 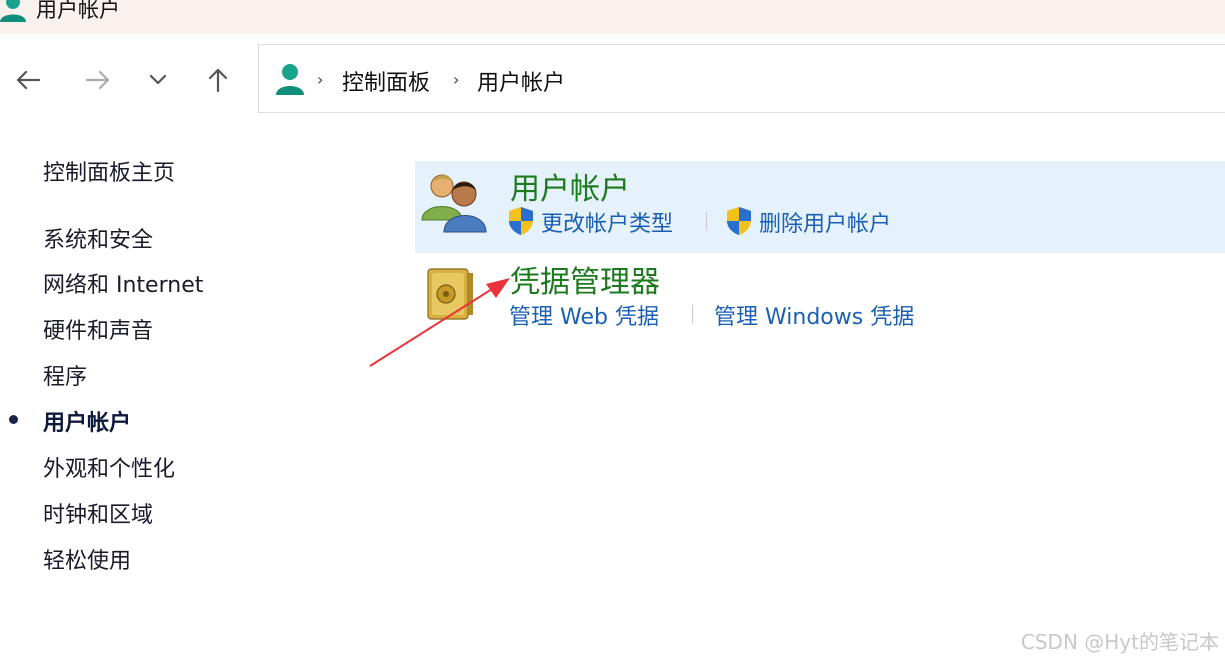 What do you see at coordinates (109, 467) in the screenshot?
I see `sidebar-item-appearance: 外观和个性化` at bounding box center [109, 467].